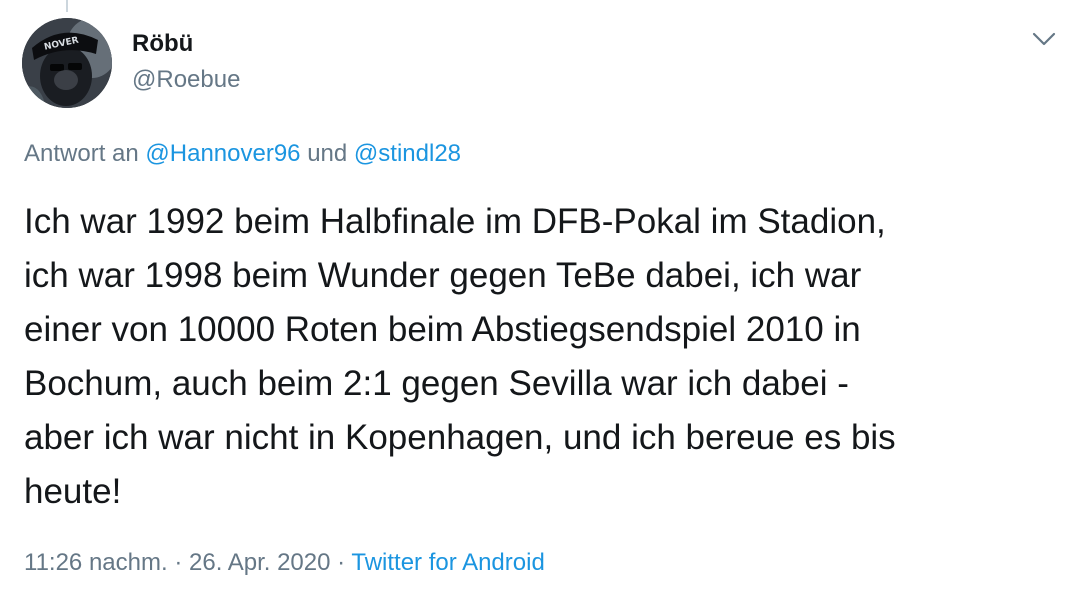  I want to click on tweet-source-link: Twitter for Android, so click(447, 562).